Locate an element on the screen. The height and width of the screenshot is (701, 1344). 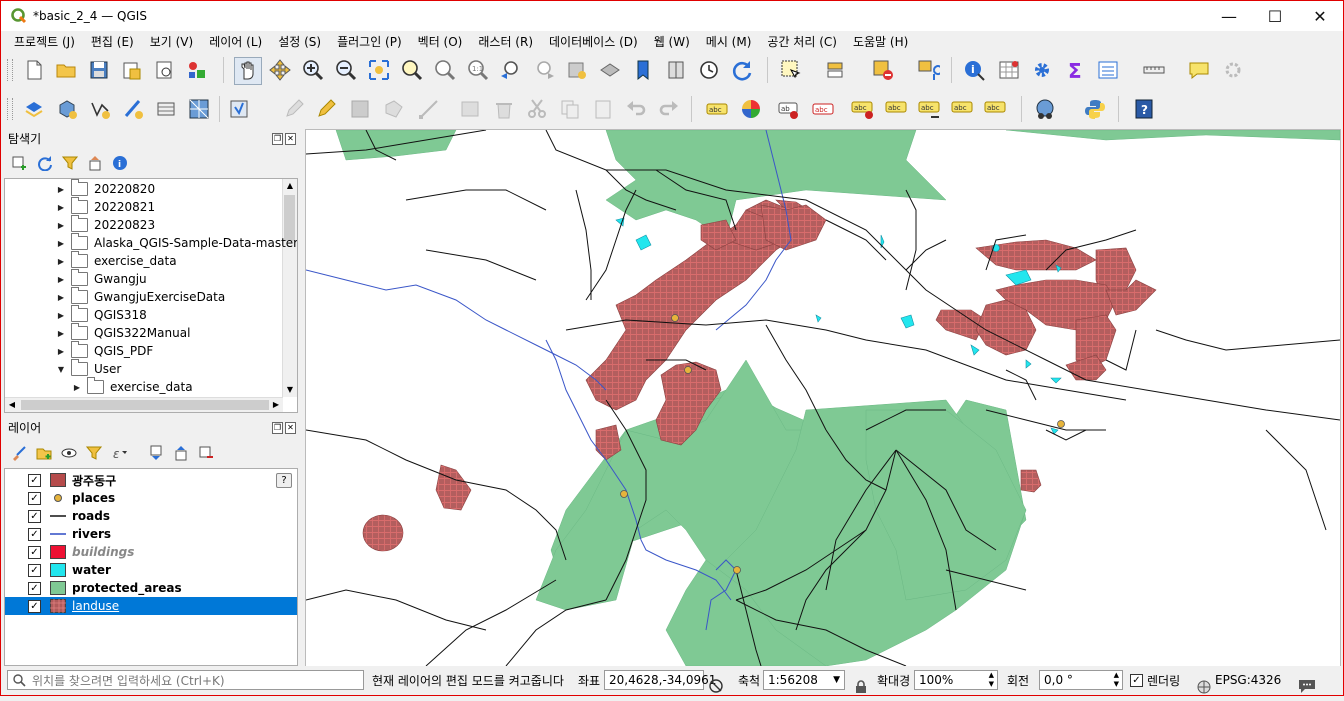
scroll-down-icon: ▼ is located at coordinates (290, 390).